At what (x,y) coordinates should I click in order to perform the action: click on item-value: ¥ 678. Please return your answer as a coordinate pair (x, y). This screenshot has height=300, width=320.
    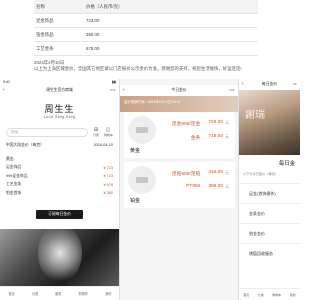
    Looking at the image, I should click on (108, 184).